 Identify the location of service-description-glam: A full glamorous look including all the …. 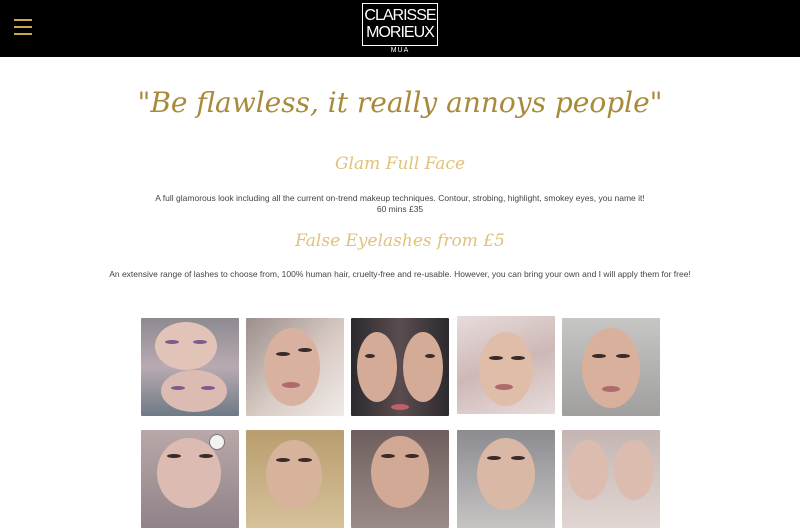
(400, 198).